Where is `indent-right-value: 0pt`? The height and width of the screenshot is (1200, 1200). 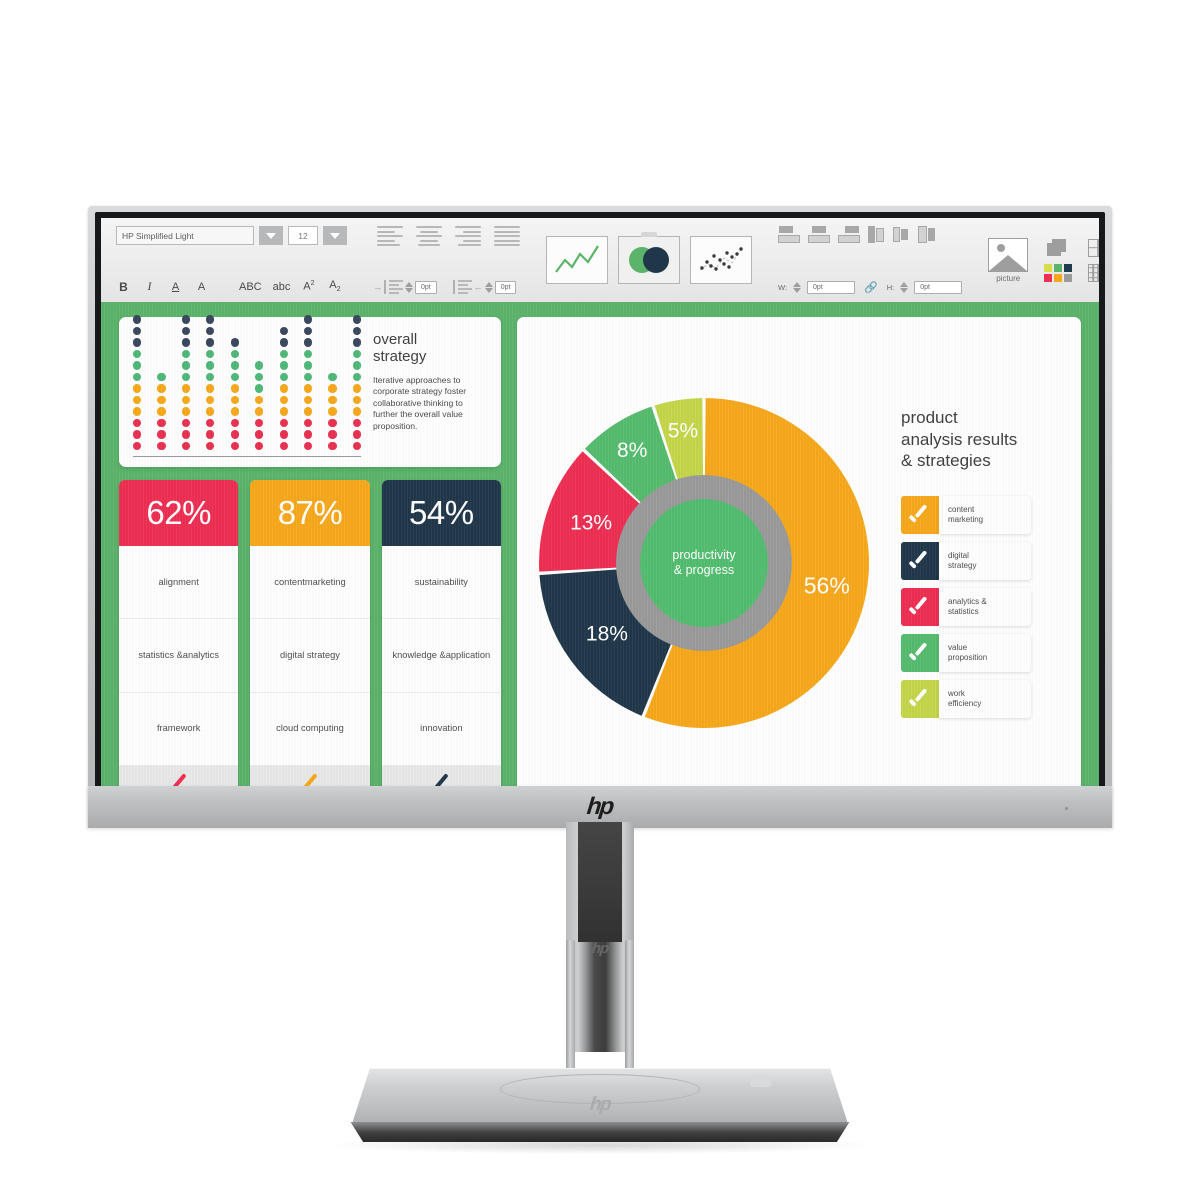
indent-right-value: 0pt is located at coordinates (505, 287).